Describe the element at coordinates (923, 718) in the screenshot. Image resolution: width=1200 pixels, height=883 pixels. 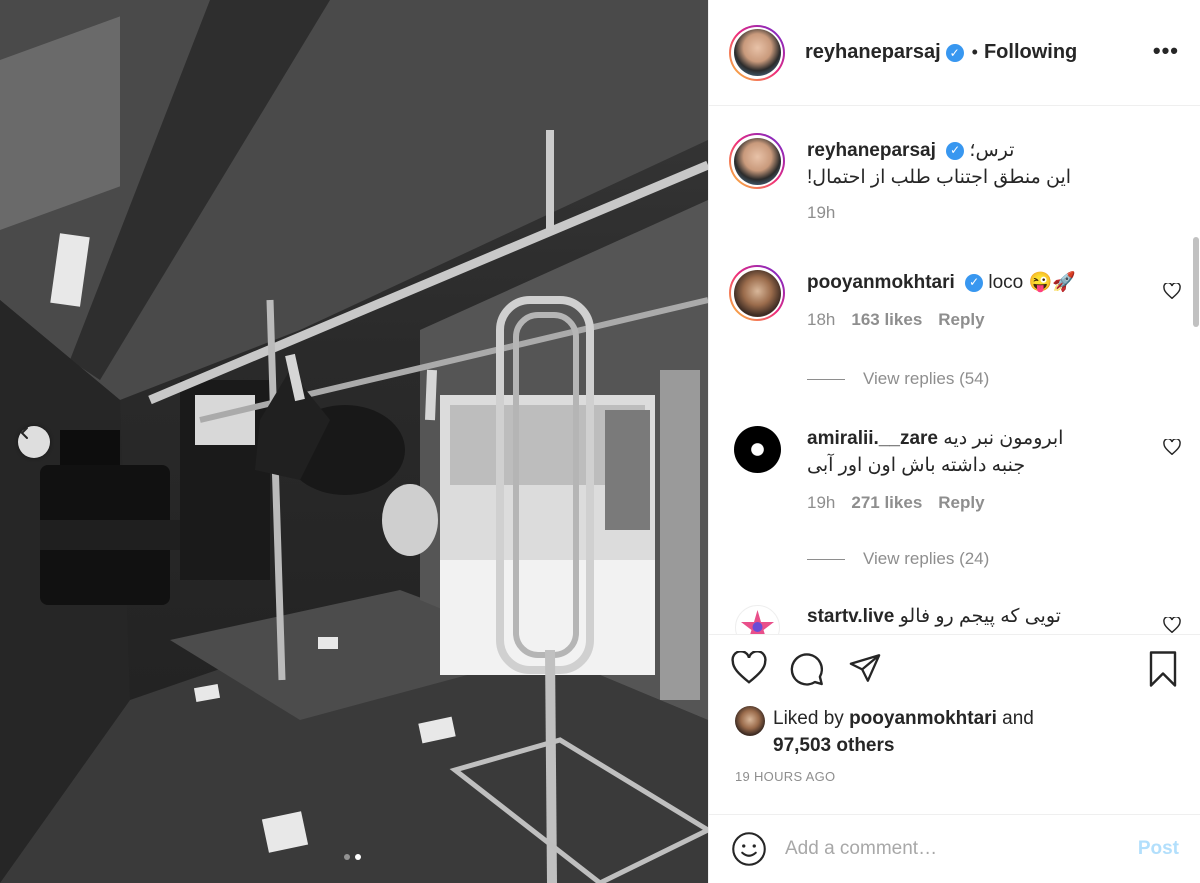
I see `liker-username: pooyanmokhtari` at that location.